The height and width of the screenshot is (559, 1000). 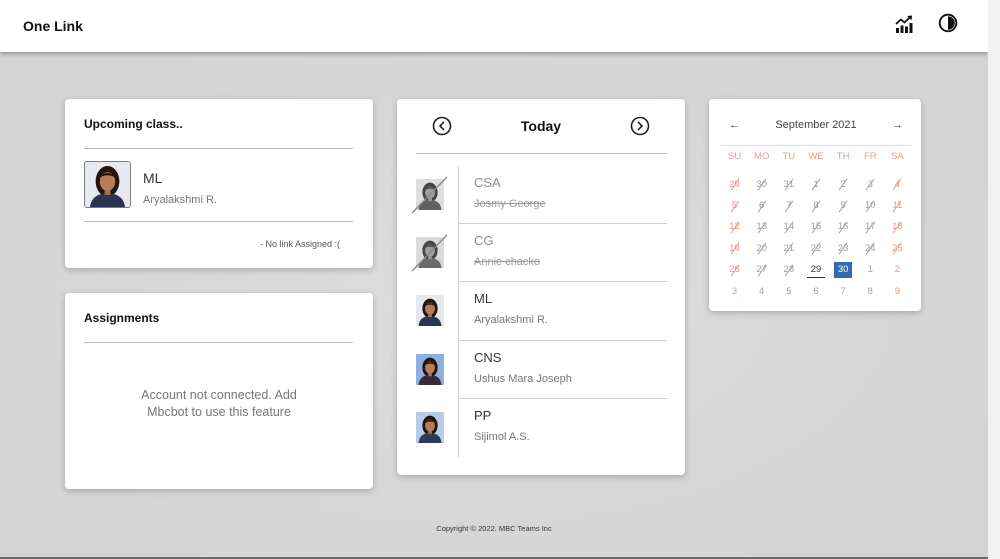 I want to click on calendar-day-number: 5, so click(x=789, y=291).